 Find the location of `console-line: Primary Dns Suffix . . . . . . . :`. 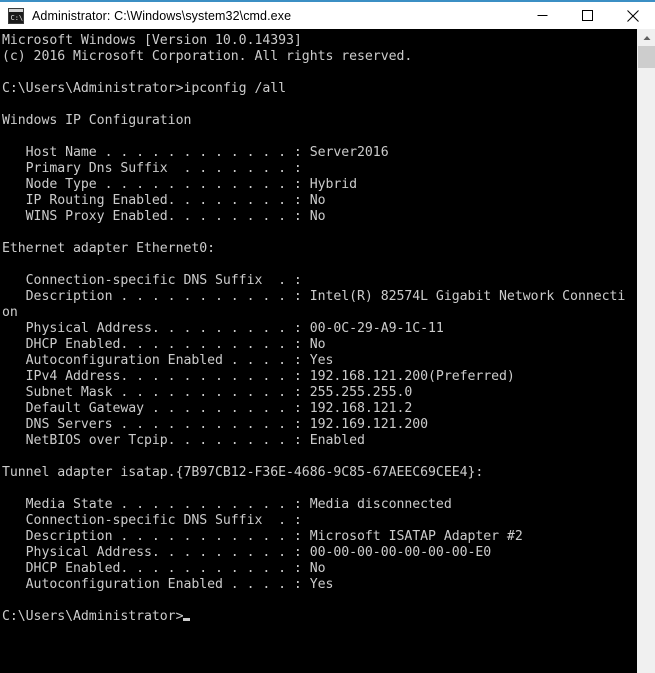

console-line: Primary Dns Suffix . . . . . . . : is located at coordinates (152, 168).